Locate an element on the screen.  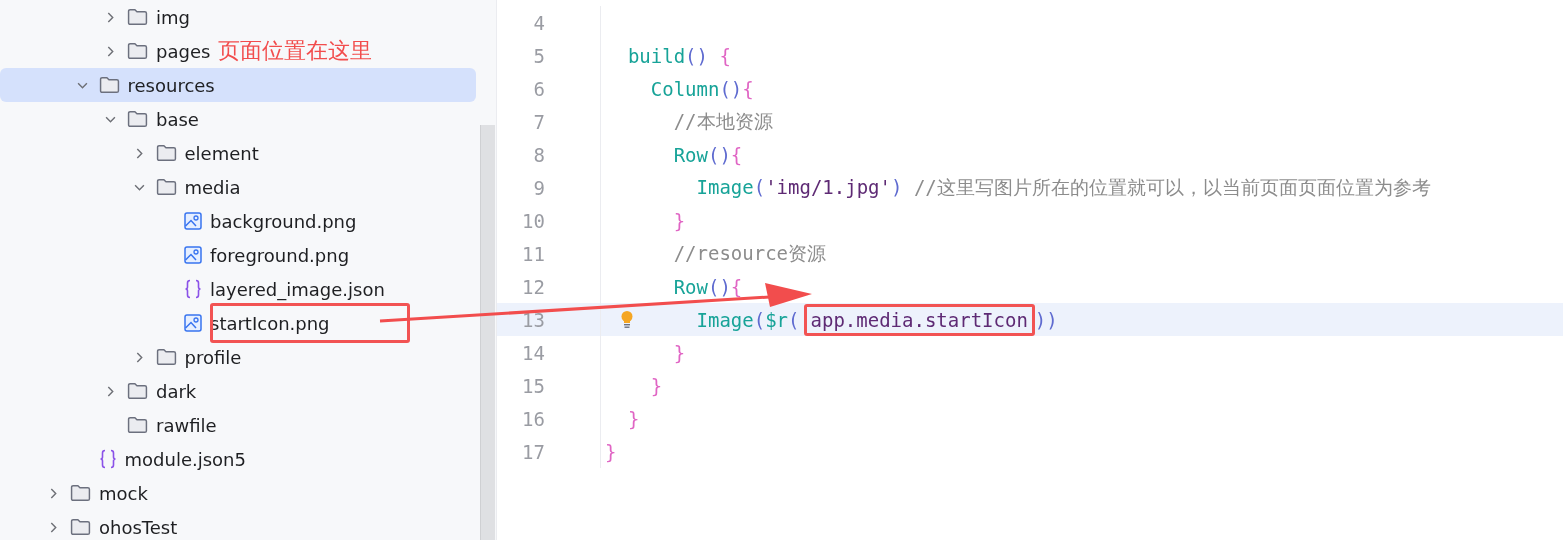
line-number: 8 is located at coordinates (538, 154).